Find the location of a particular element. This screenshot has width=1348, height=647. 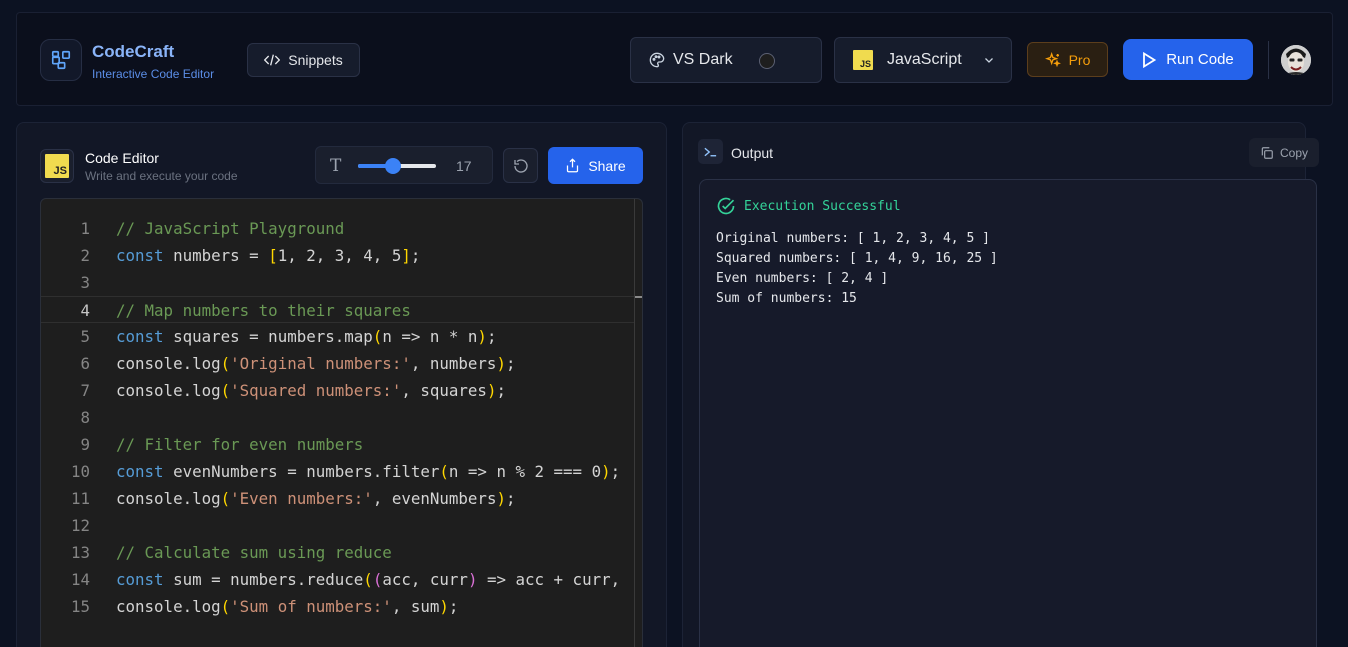

code-text: // Calculate sum using reduce is located at coordinates (254, 552).